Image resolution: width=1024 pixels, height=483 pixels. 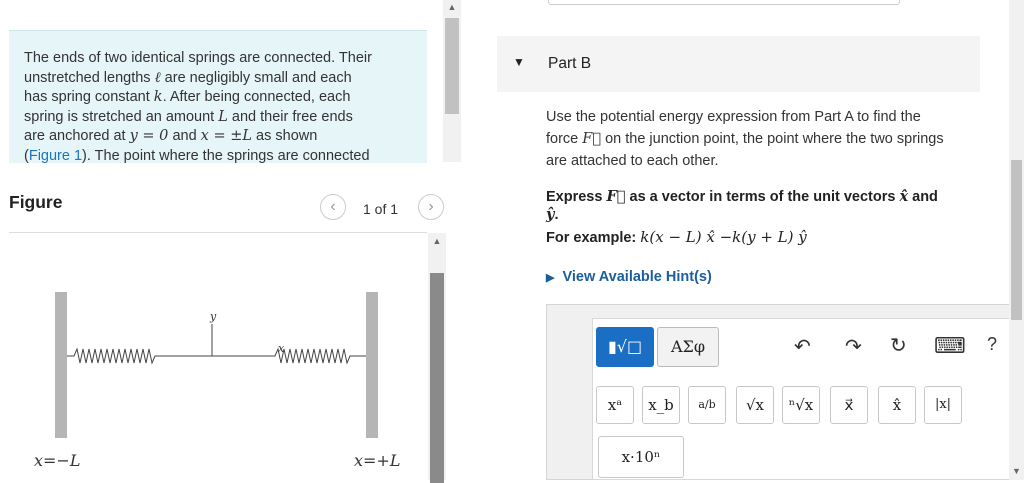 What do you see at coordinates (519, 62) in the screenshot?
I see `caret-down-icon: ▼` at bounding box center [519, 62].